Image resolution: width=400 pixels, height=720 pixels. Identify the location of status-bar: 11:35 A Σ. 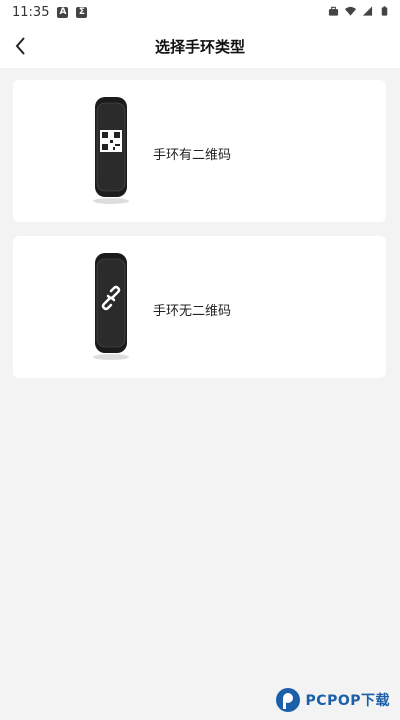
(200, 12).